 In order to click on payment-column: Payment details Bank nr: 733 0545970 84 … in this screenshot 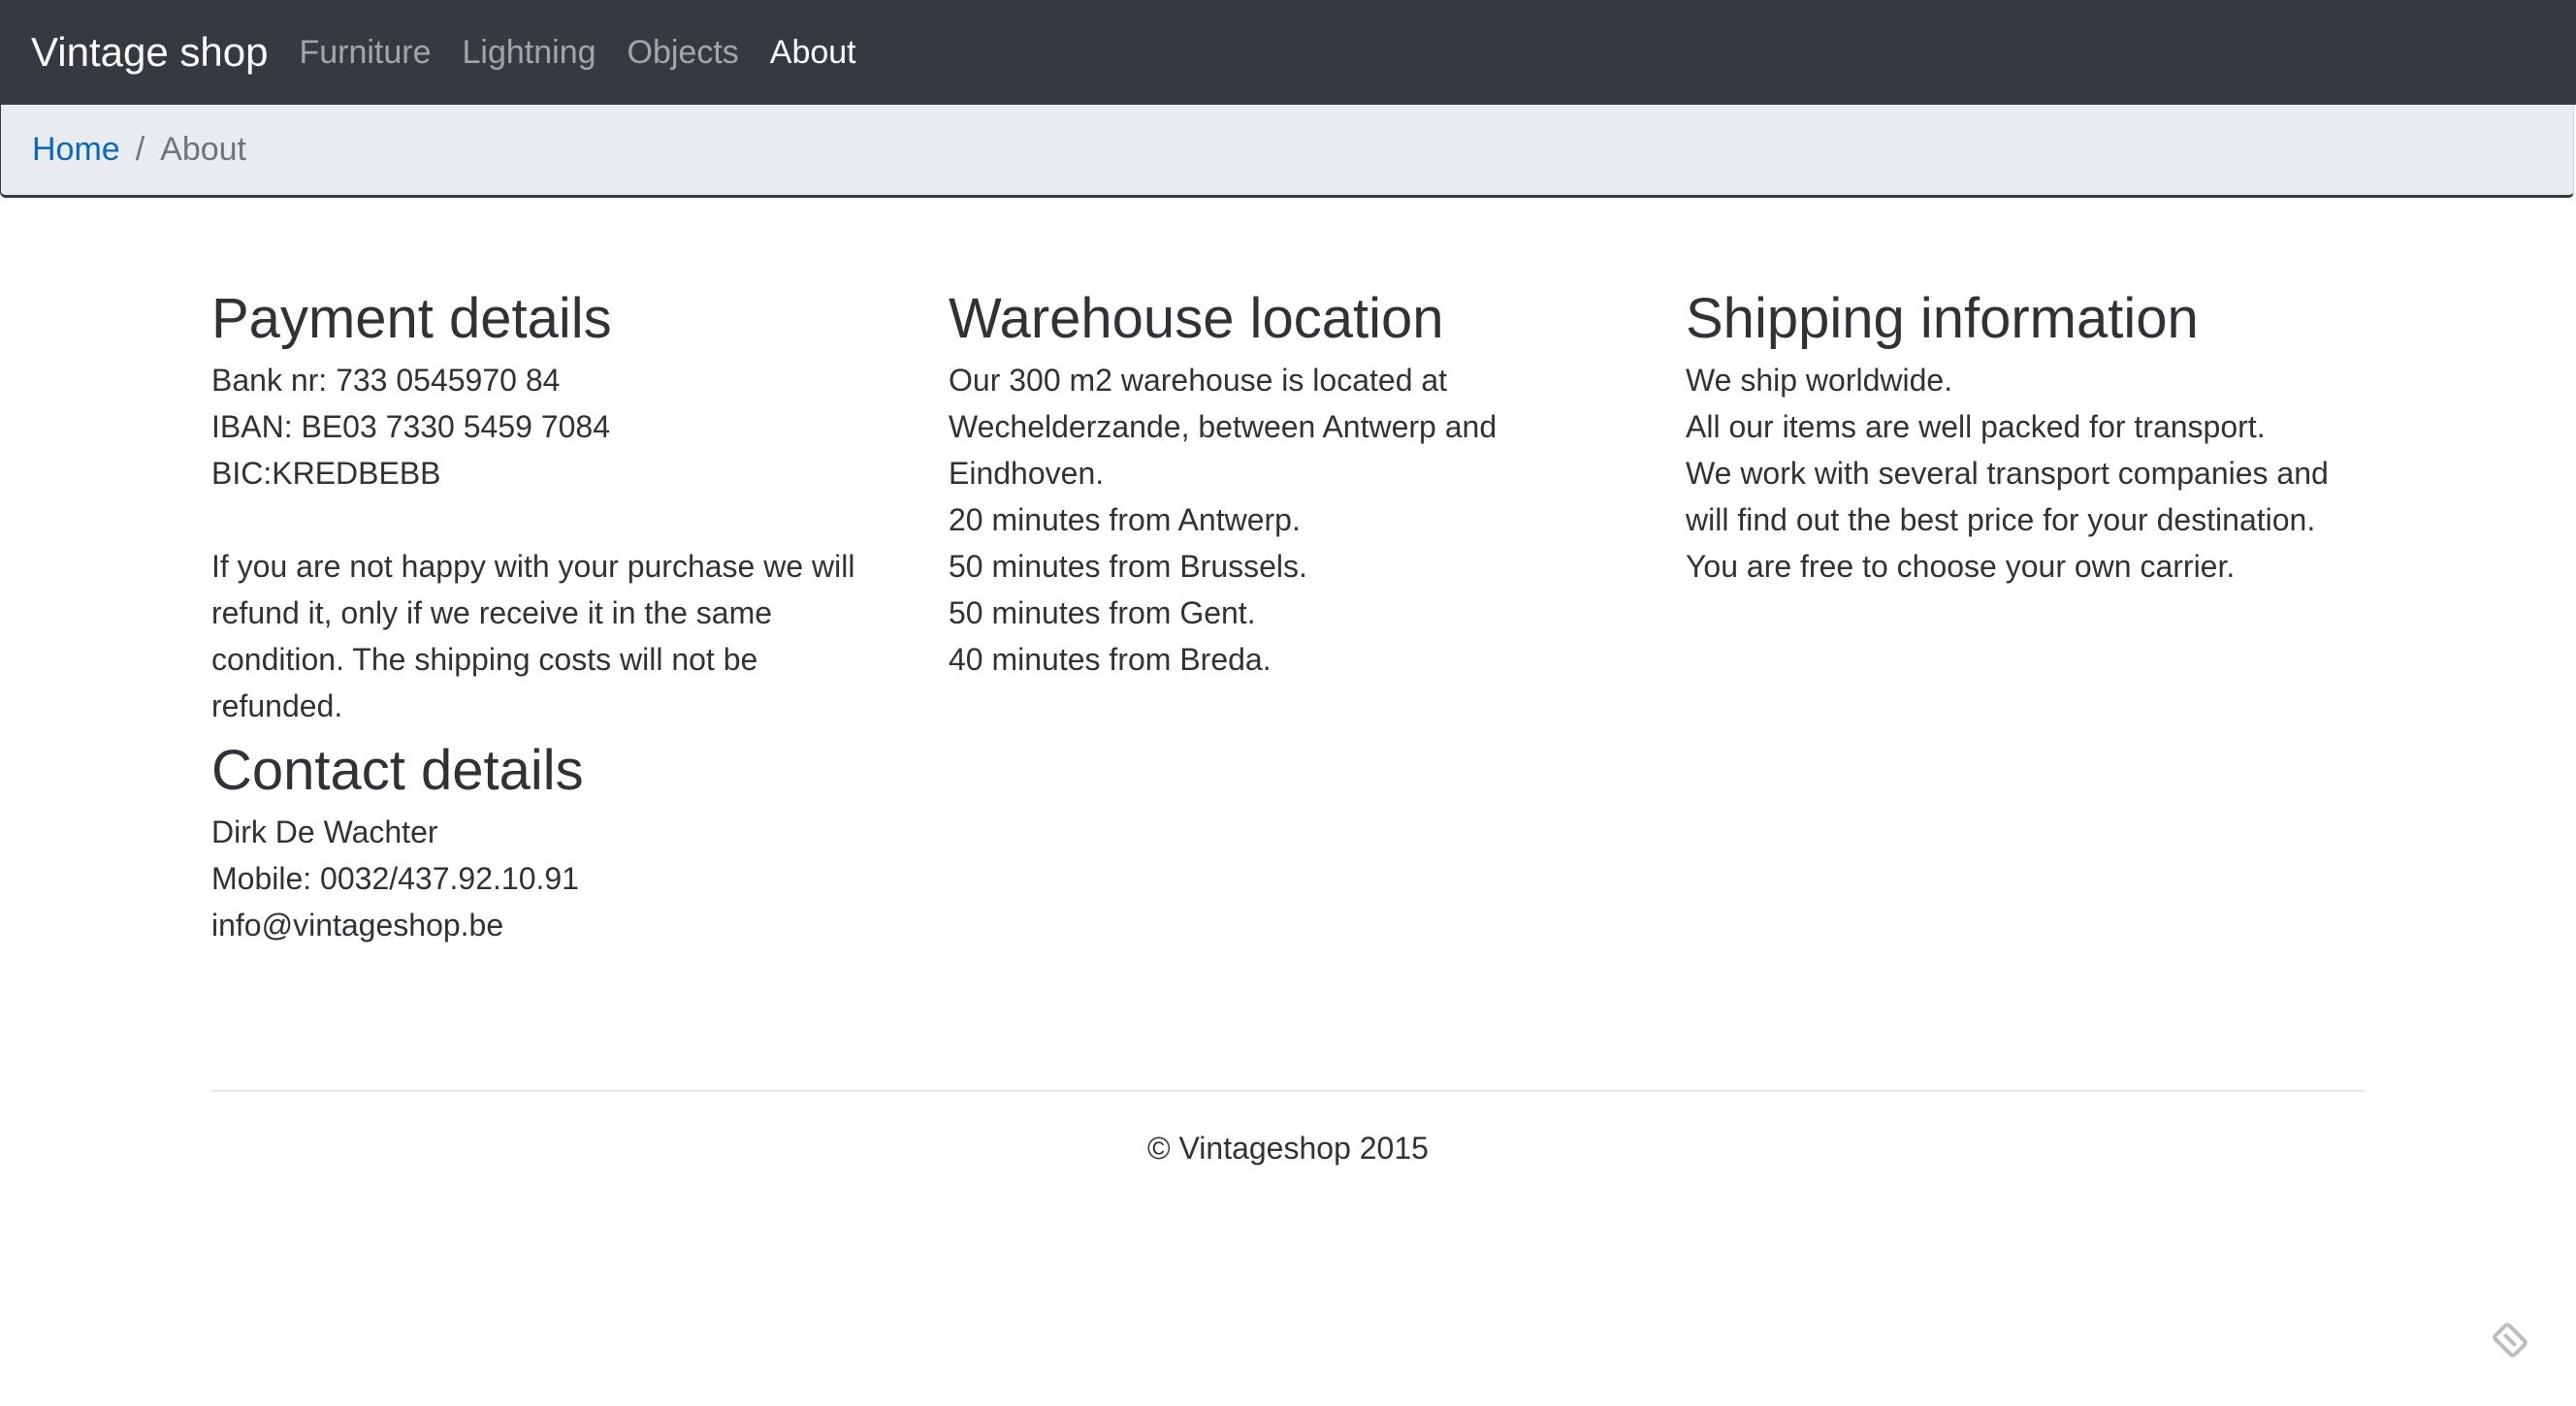, I will do `click(550, 614)`.